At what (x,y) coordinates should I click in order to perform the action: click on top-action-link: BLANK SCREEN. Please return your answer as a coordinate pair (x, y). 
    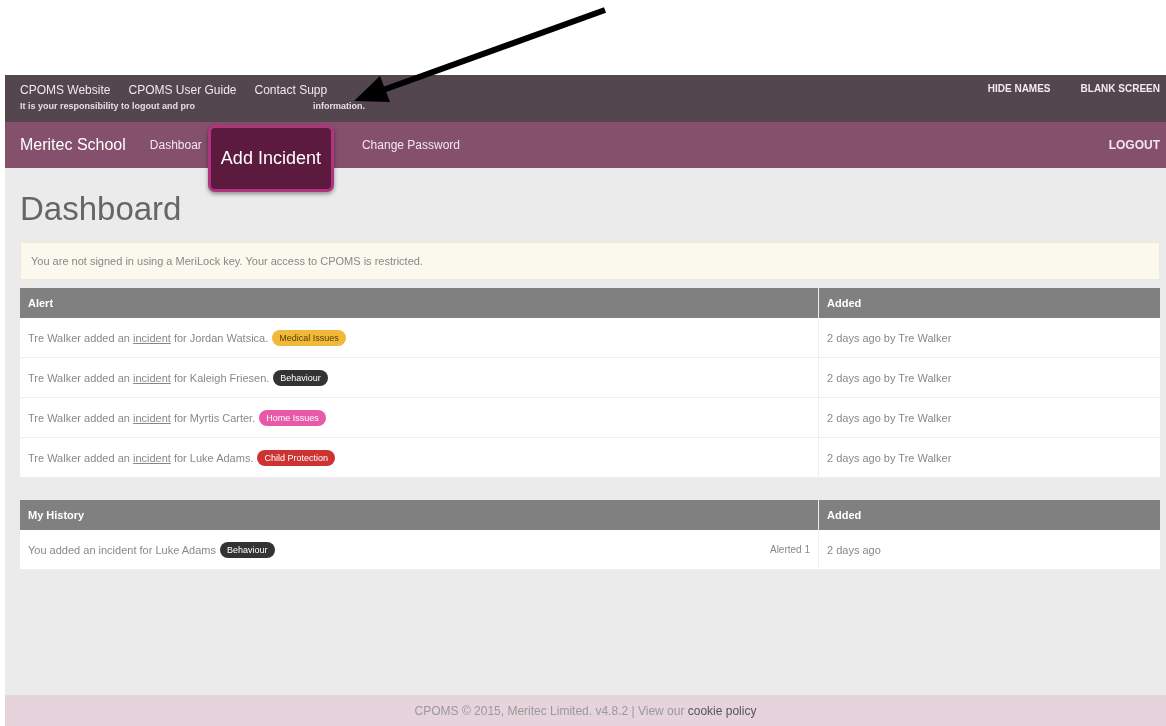
    Looking at the image, I should click on (1120, 102).